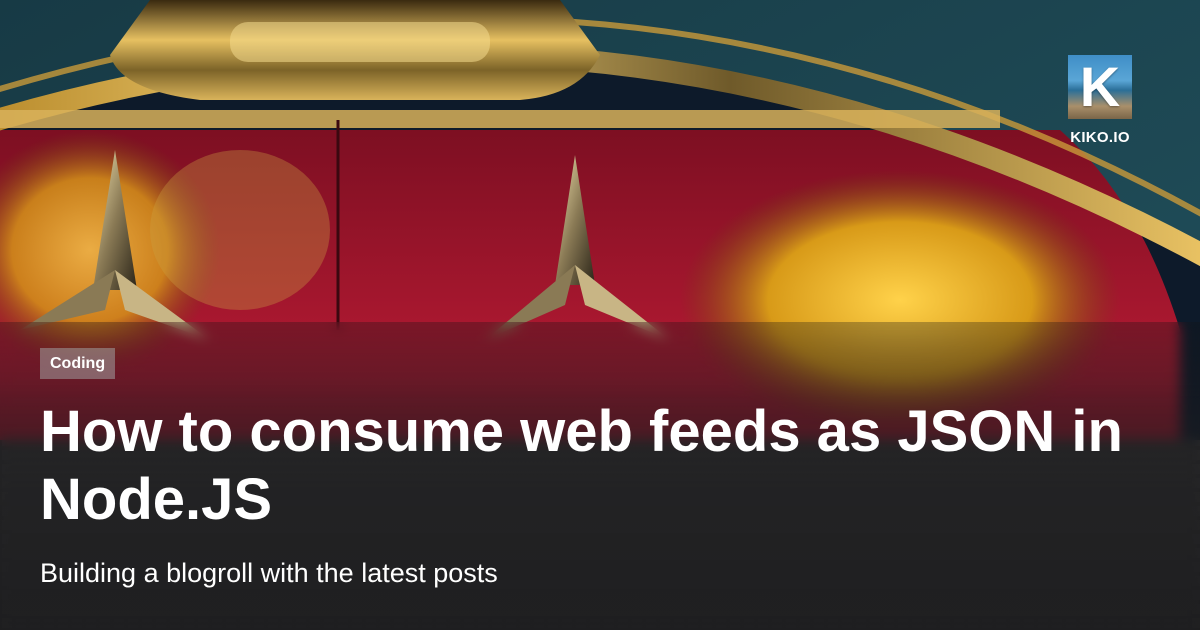 The image size is (1200, 630). Describe the element at coordinates (78, 363) in the screenshot. I see `category-badge: Coding` at that location.